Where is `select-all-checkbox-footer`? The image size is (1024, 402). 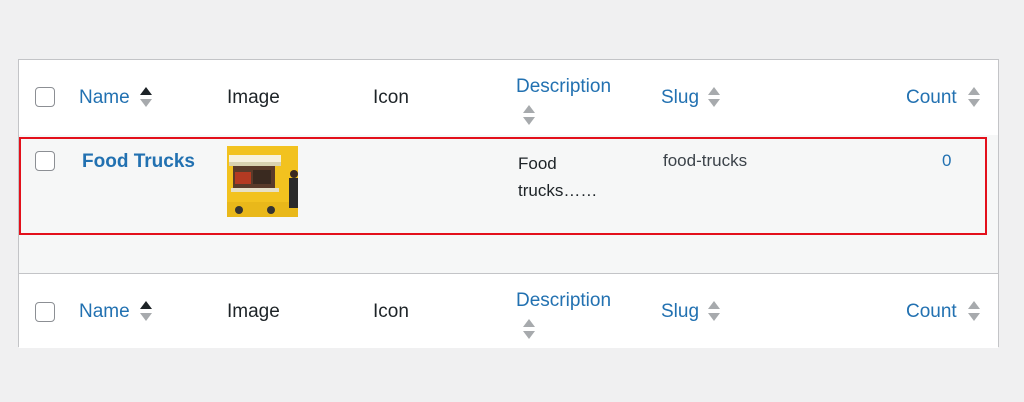
select-all-checkbox-footer is located at coordinates (45, 312).